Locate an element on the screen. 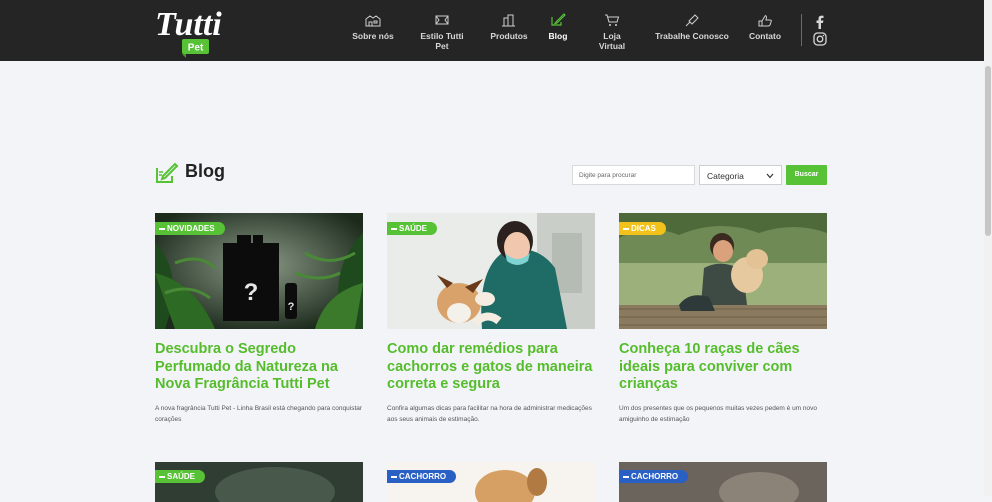 The height and width of the screenshot is (502, 992). instagram-icon is located at coordinates (820, 39).